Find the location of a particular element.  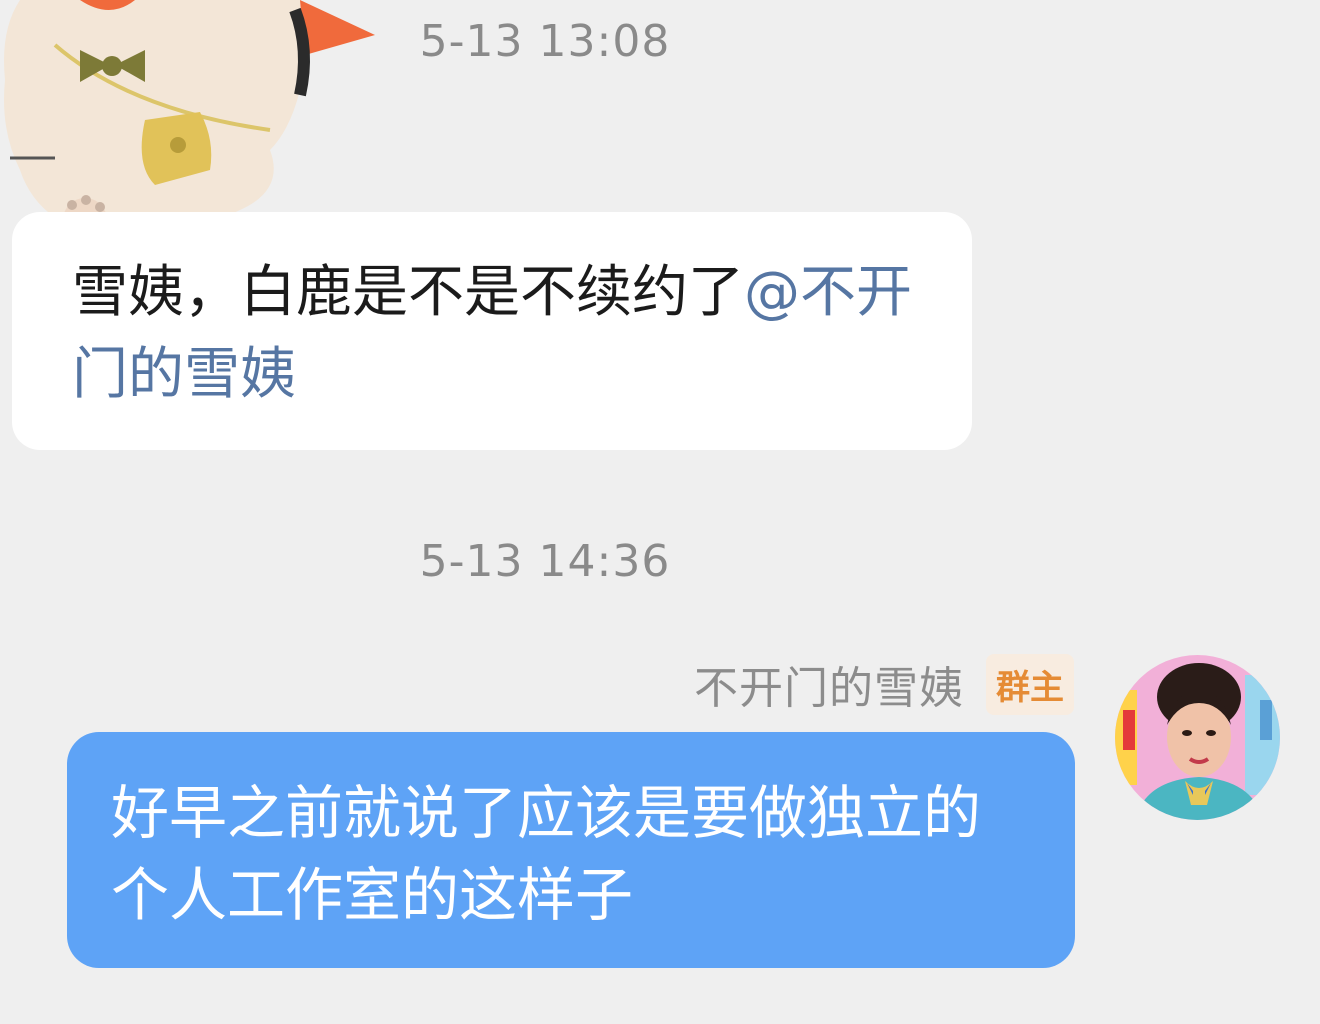

user-avatar is located at coordinates (1197, 737).